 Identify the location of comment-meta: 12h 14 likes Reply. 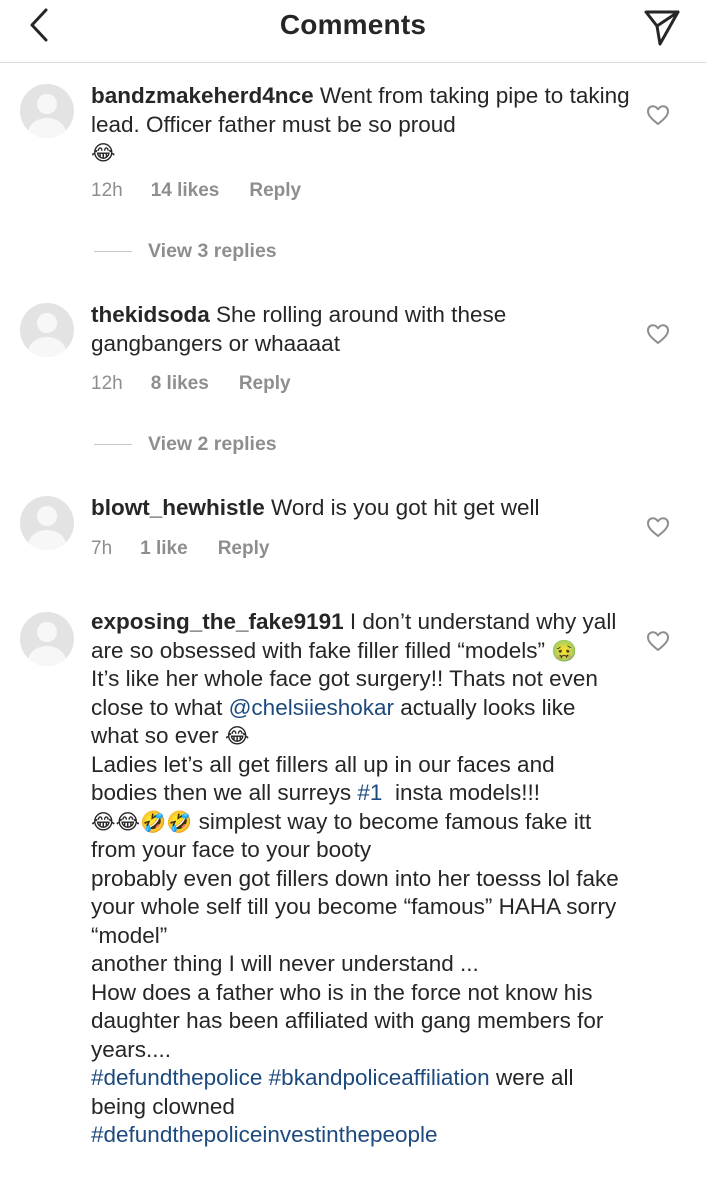
(196, 191).